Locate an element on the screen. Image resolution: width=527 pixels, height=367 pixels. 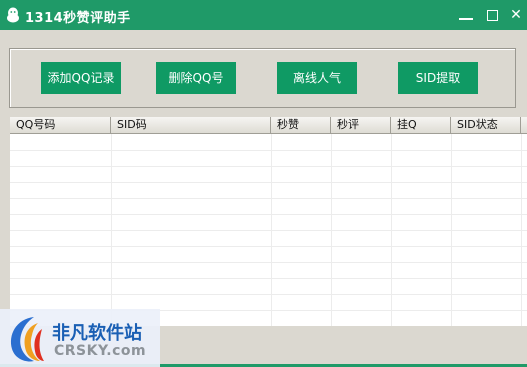
column-header-second-comment: 秒评 is located at coordinates (361, 125).